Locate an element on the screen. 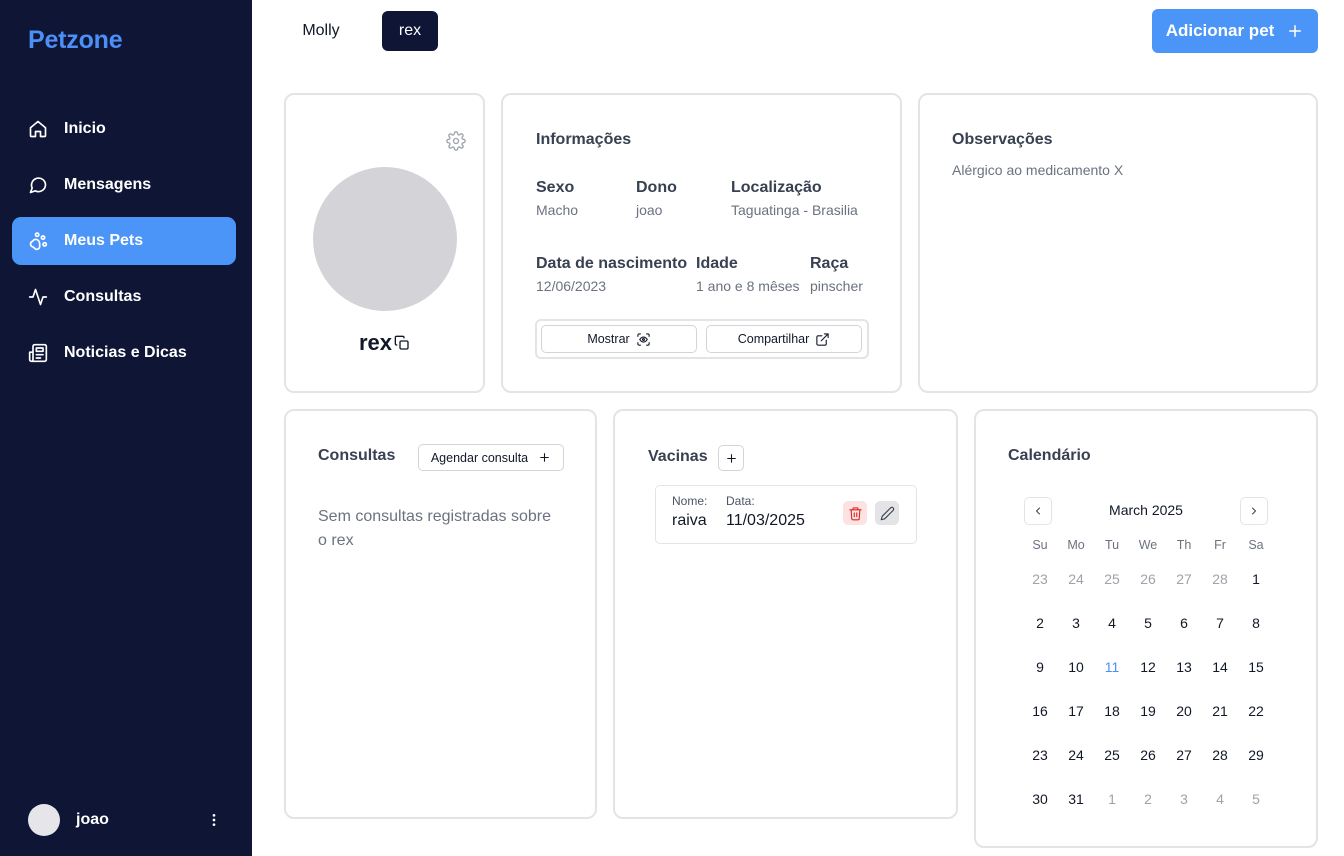 This screenshot has height=856, width=1344. vacinas-card: Vacinas Nome: raiva Data: 11/03/2025 is located at coordinates (785, 614).